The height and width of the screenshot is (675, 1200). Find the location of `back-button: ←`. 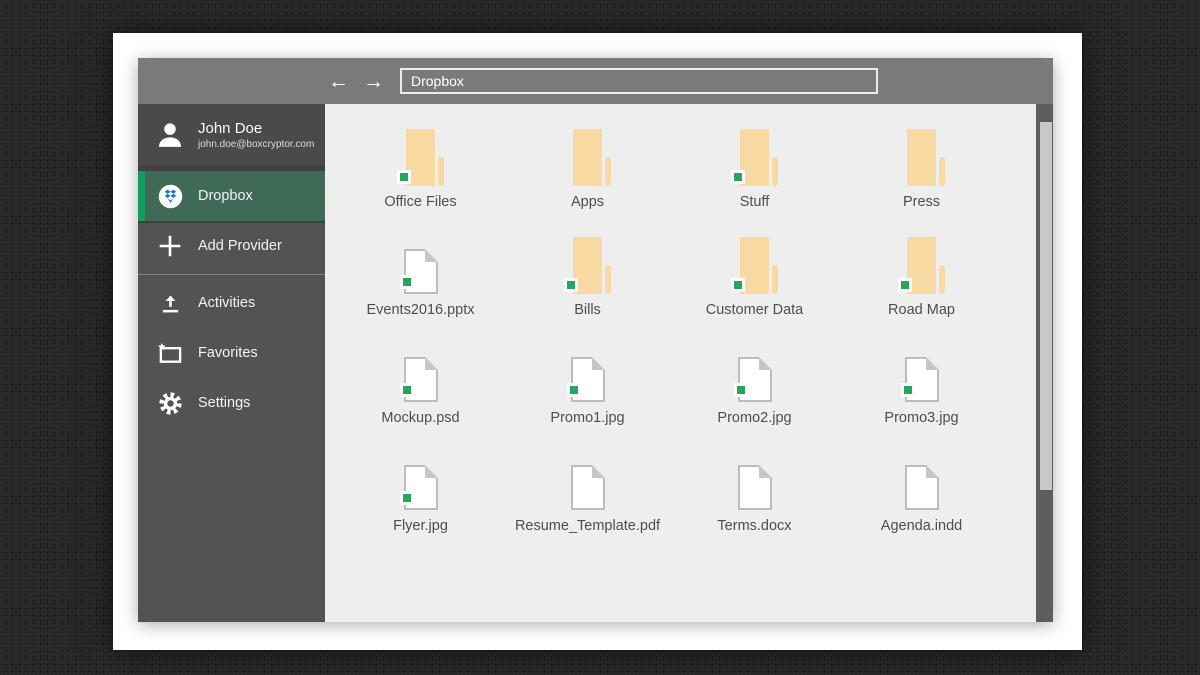

back-button: ← is located at coordinates (338, 81).